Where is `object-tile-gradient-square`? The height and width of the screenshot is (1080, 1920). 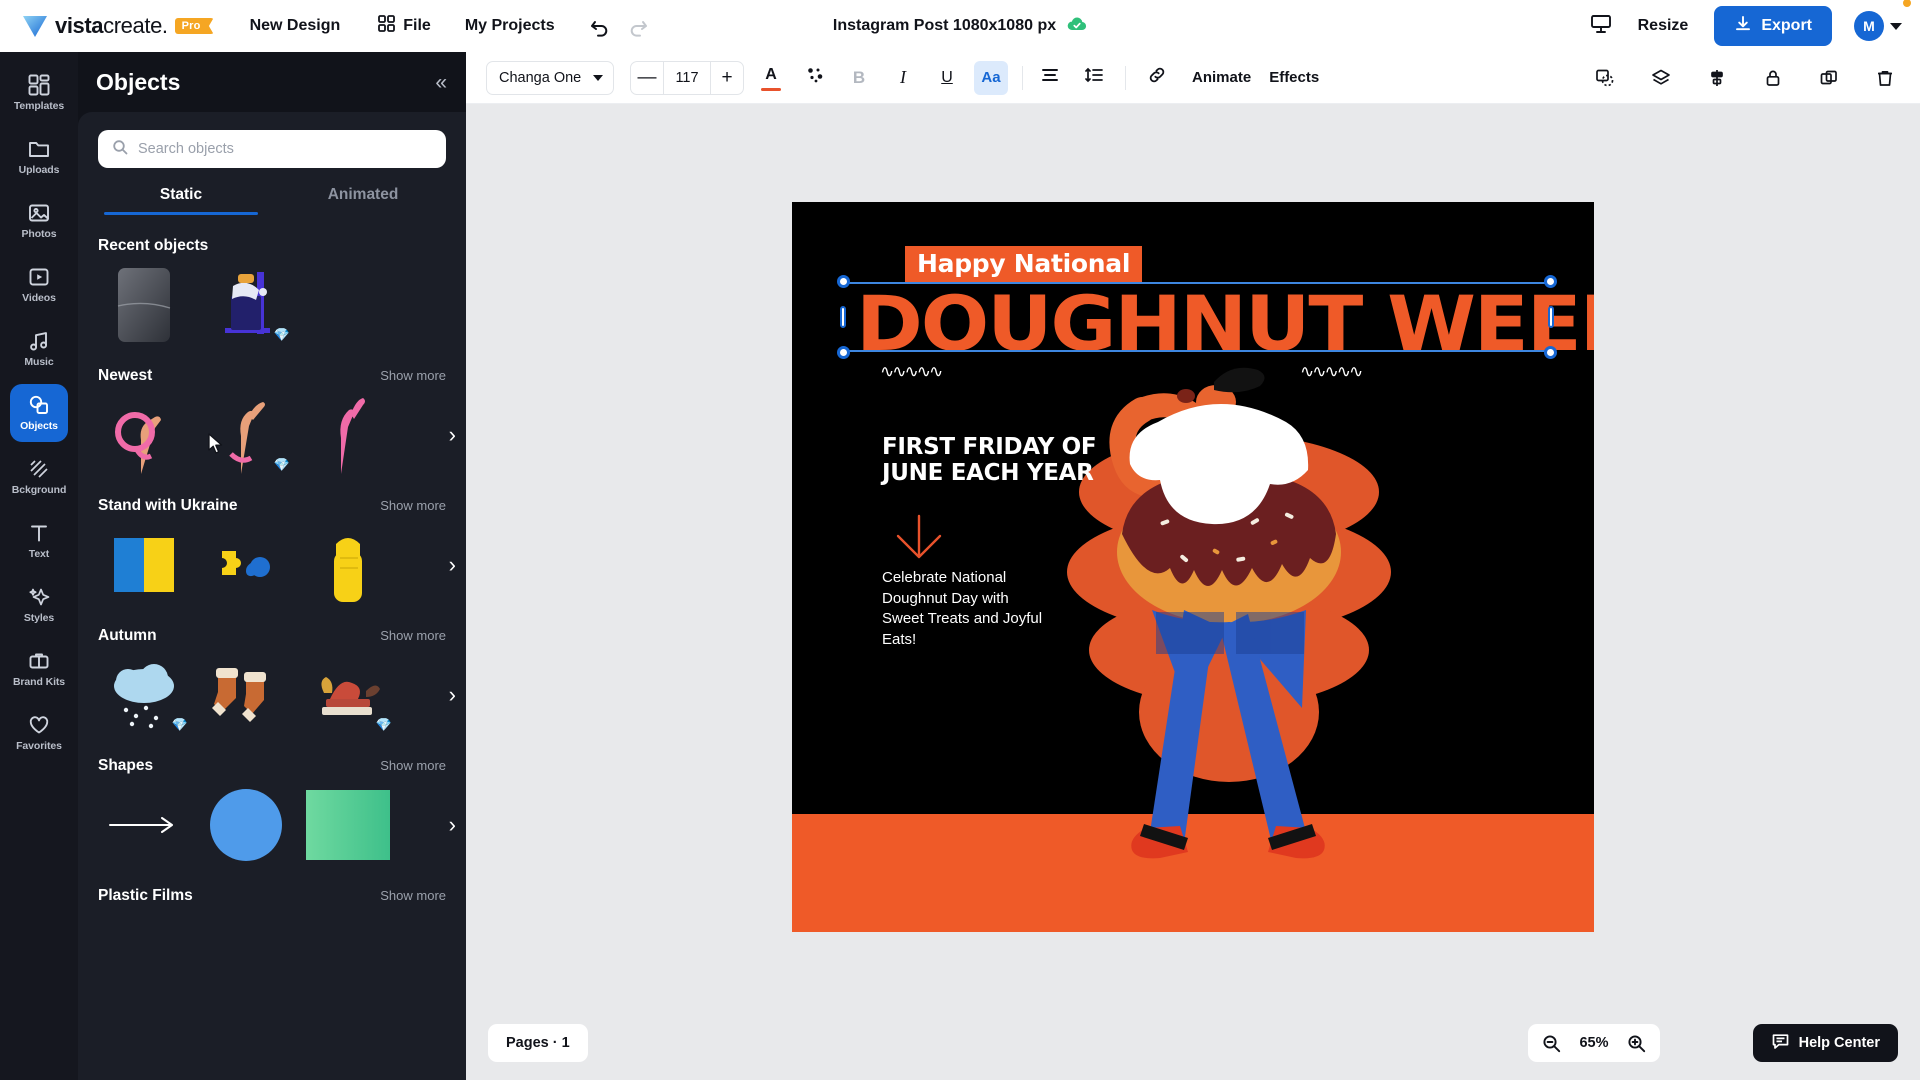 object-tile-gradient-square is located at coordinates (348, 825).